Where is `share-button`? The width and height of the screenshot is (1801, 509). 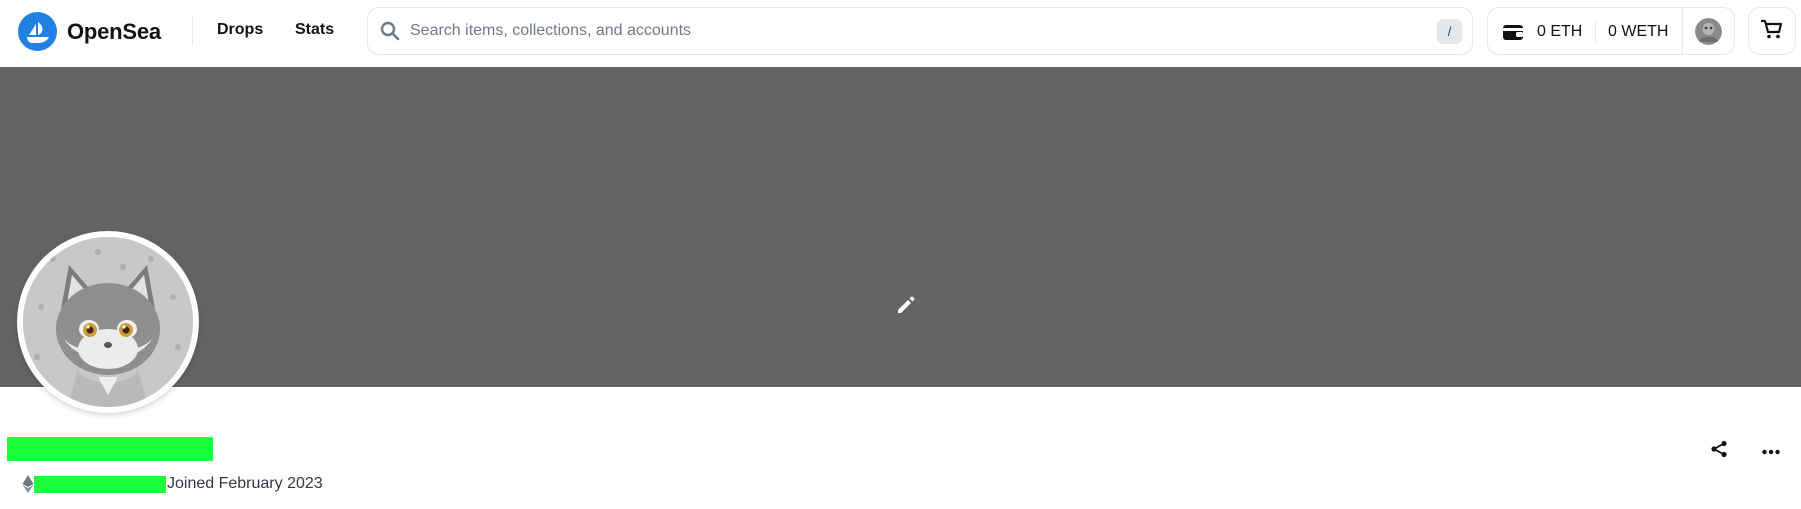
share-button is located at coordinates (1719, 451).